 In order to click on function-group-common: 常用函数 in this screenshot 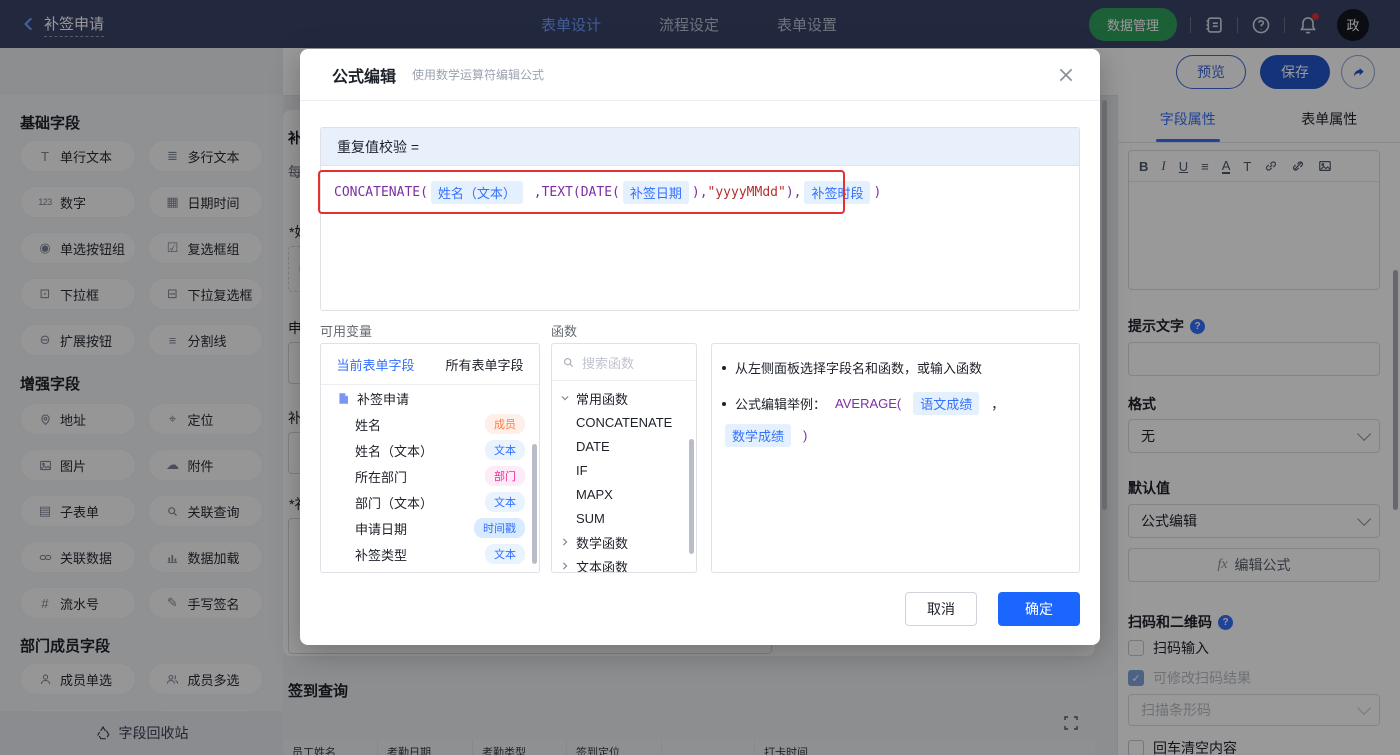, I will do `click(624, 398)`.